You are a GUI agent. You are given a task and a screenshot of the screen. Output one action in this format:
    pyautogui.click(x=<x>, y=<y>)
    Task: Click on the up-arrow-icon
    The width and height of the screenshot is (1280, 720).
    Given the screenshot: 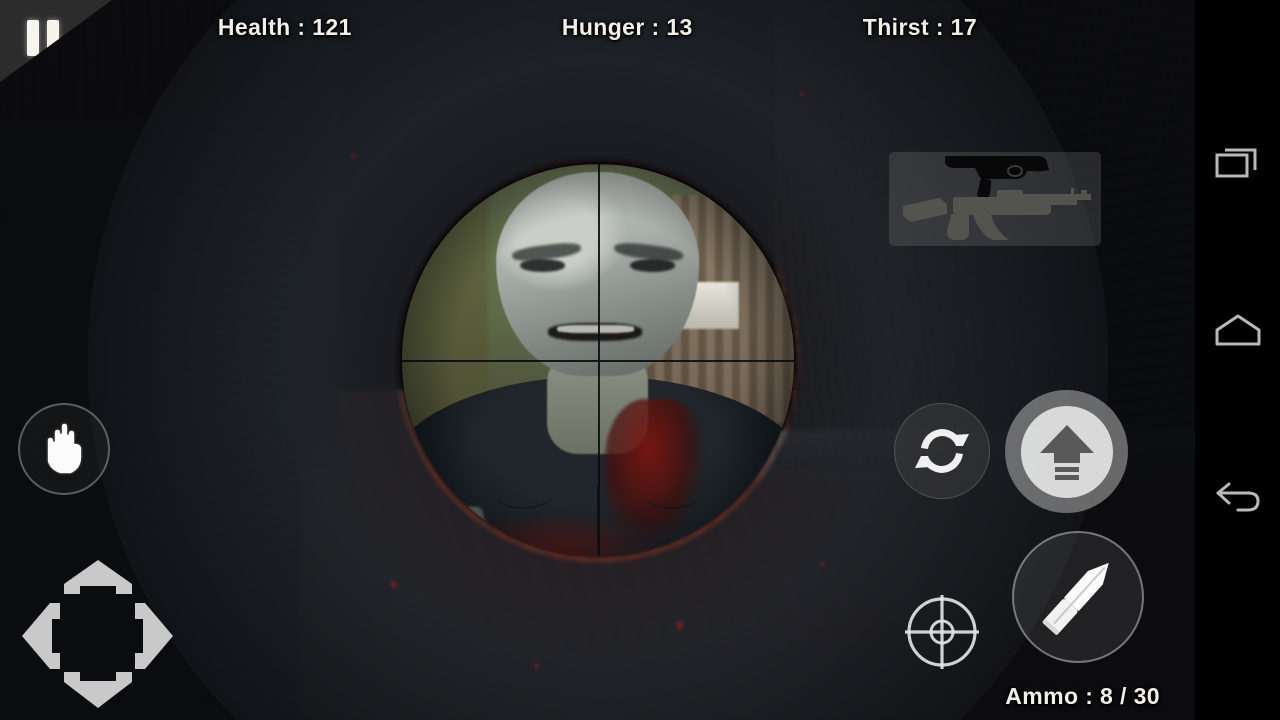 What is the action you would take?
    pyautogui.click(x=1066, y=452)
    